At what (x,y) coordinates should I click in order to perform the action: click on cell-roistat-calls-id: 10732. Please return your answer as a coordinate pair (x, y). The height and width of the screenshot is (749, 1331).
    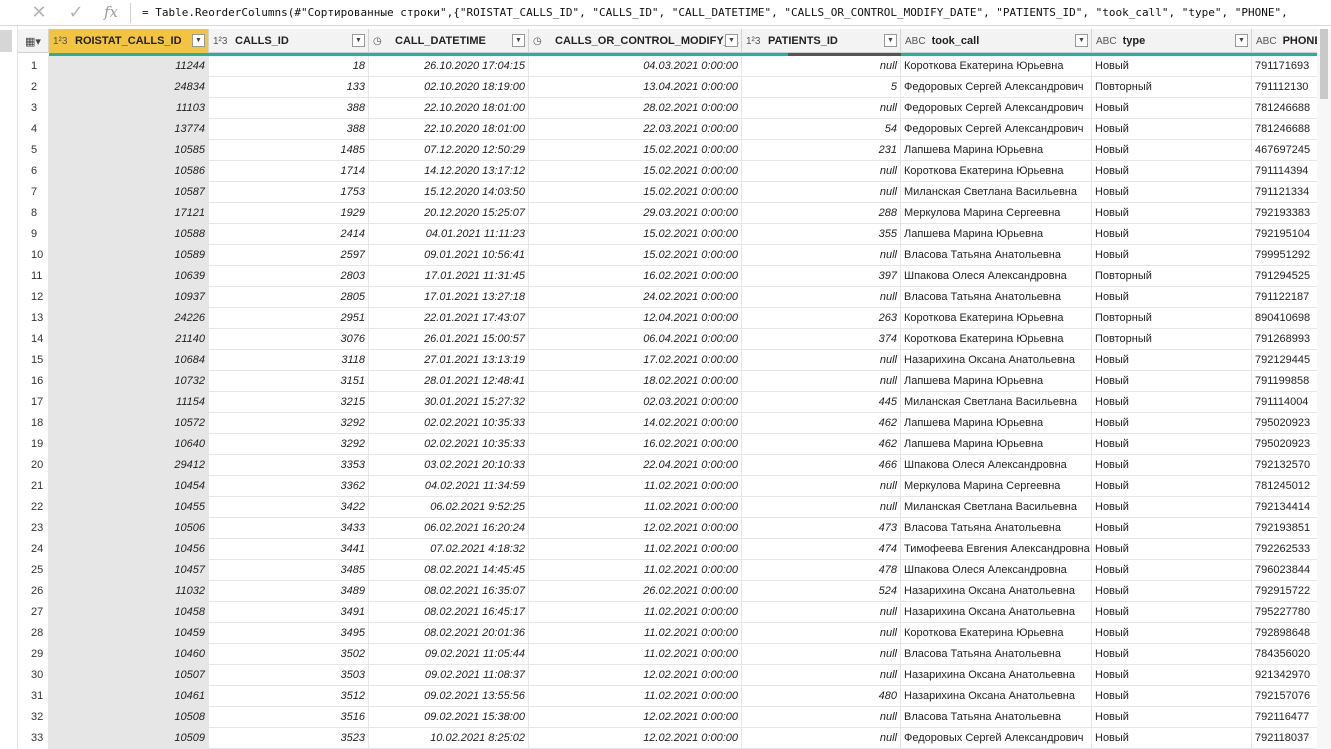
    Looking at the image, I should click on (129, 381).